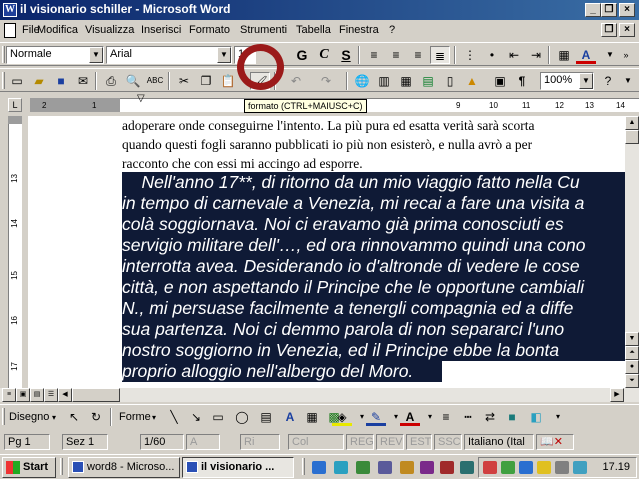 This screenshot has height=479, width=639. Describe the element at coordinates (617, 395) in the screenshot. I see `scroll-right-button: ▶` at that location.